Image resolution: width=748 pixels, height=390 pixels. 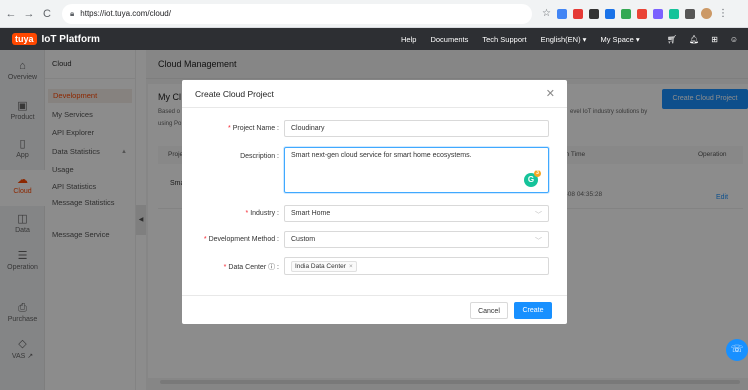 What do you see at coordinates (416, 239) in the screenshot?
I see `development-method-select: Custom ﹀` at bounding box center [416, 239].